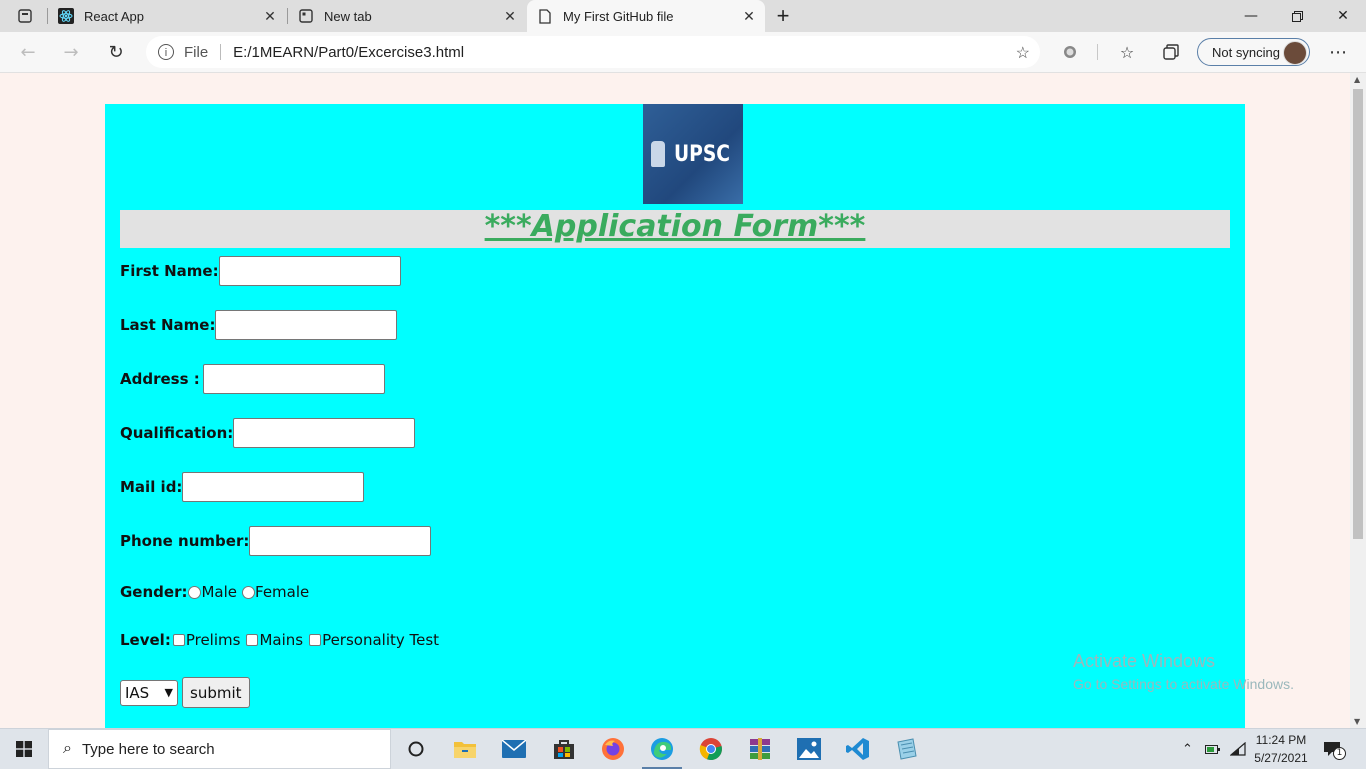 This screenshot has width=1366, height=769. What do you see at coordinates (1097, 52) in the screenshot?
I see `toolbar-divider` at bounding box center [1097, 52].